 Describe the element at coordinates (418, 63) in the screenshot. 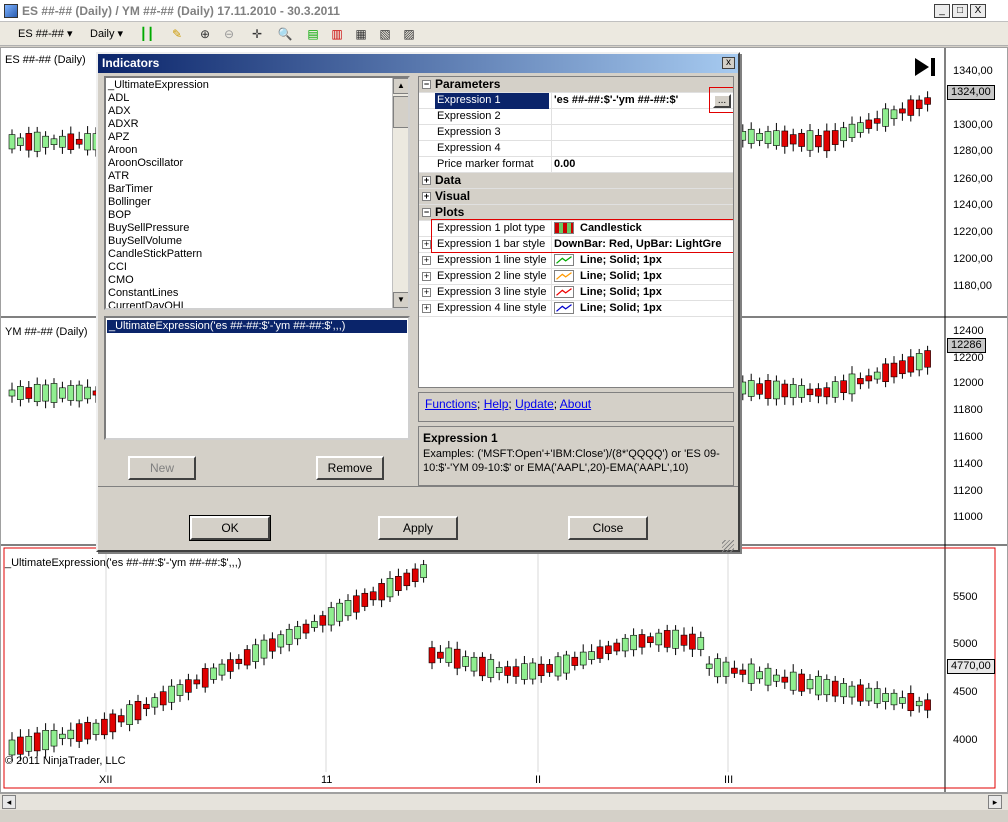

I see `dialog-title: Indicators` at that location.